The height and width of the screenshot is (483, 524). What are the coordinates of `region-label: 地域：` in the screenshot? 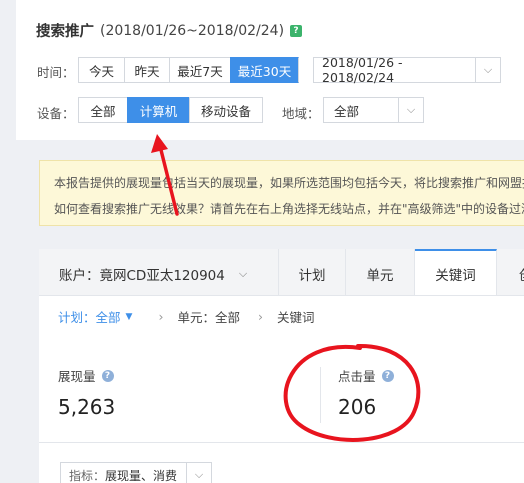 It's located at (301, 113).